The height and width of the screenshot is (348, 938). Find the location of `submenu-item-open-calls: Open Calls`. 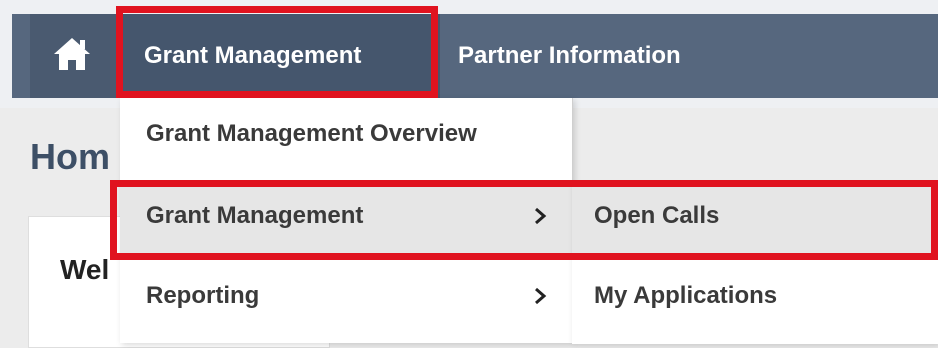

submenu-item-open-calls: Open Calls is located at coordinates (656, 216).